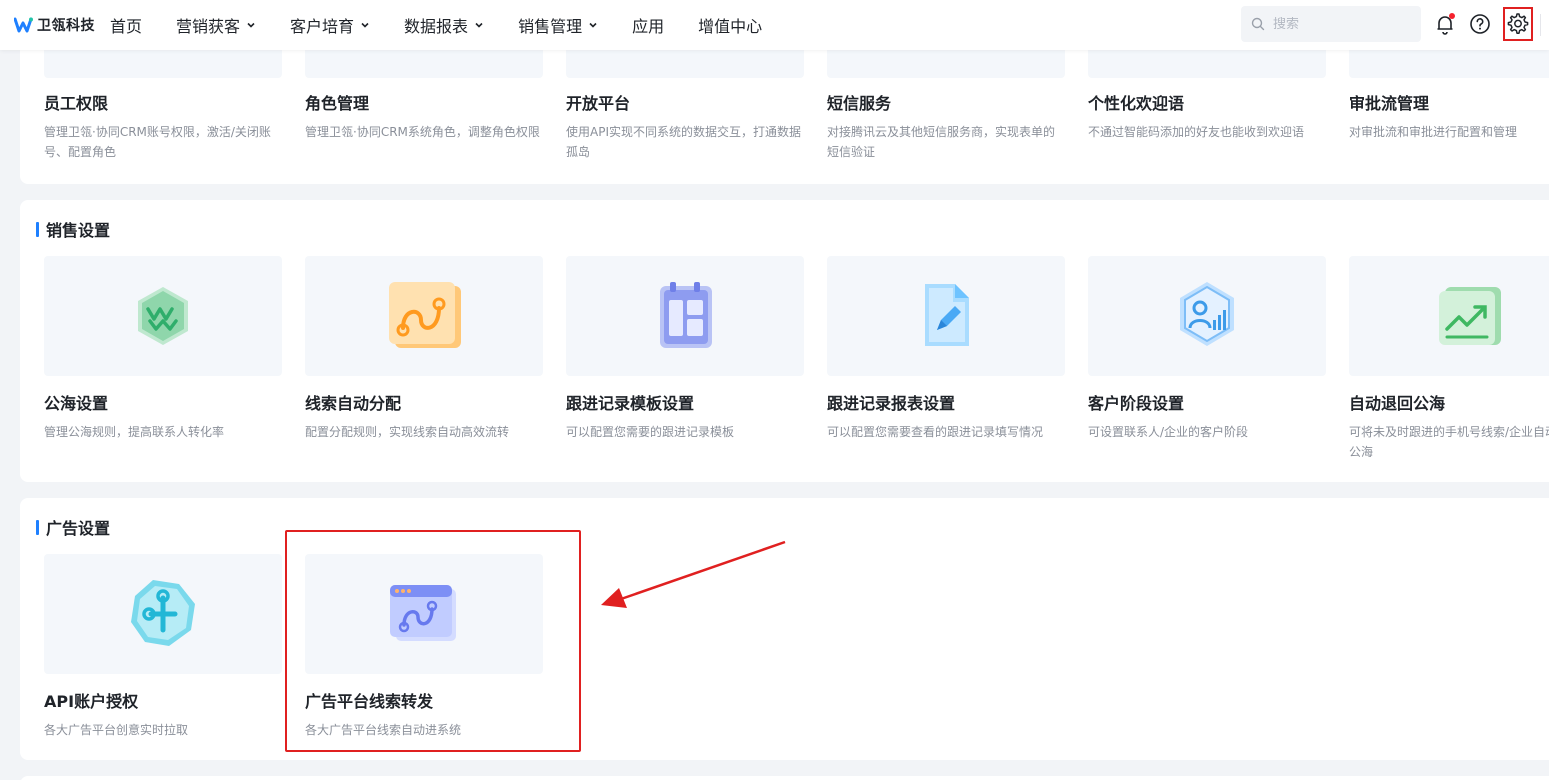 Image resolution: width=1549 pixels, height=780 pixels. Describe the element at coordinates (157, 142) in the screenshot. I see `card-desc: 管理卫瓴·协同CRM账号权限，激活/关闭账号、配置角色` at that location.